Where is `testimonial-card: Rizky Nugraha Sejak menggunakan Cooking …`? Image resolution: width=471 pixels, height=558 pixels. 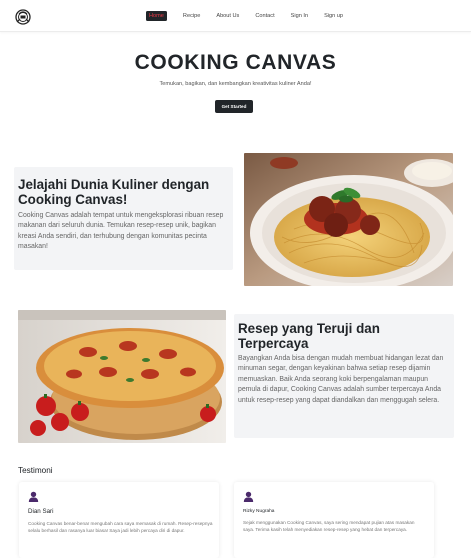 testimonial-card: Rizky Nugraha Sejak menggunakan Cooking … is located at coordinates (334, 520).